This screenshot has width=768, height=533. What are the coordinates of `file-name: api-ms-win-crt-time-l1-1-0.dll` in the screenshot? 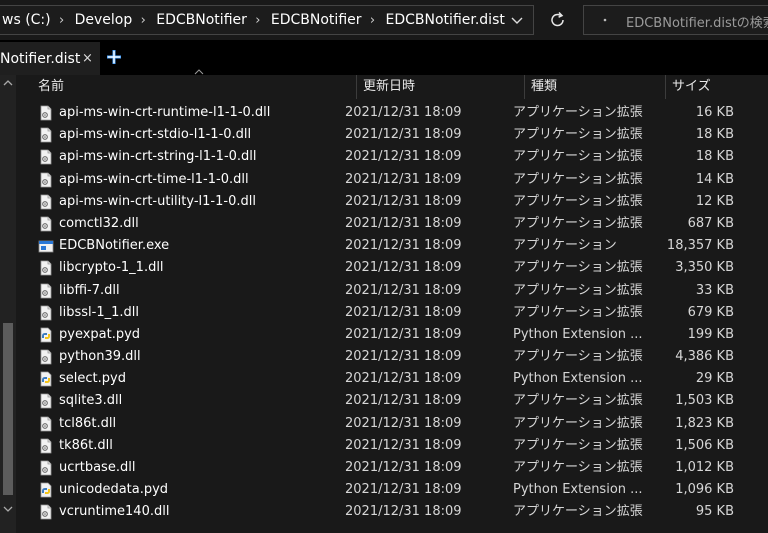 It's located at (154, 179).